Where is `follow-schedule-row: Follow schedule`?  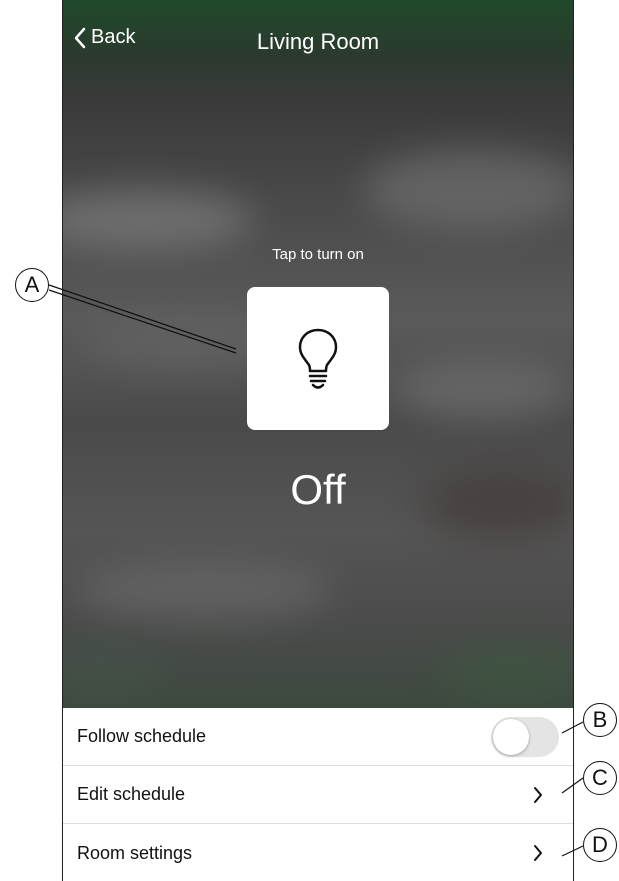 follow-schedule-row: Follow schedule is located at coordinates (318, 737).